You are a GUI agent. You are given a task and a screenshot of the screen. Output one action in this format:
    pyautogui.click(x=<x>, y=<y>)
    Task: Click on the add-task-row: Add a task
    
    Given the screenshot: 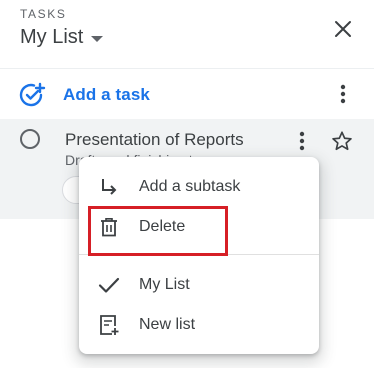 What is the action you would take?
    pyautogui.click(x=187, y=94)
    